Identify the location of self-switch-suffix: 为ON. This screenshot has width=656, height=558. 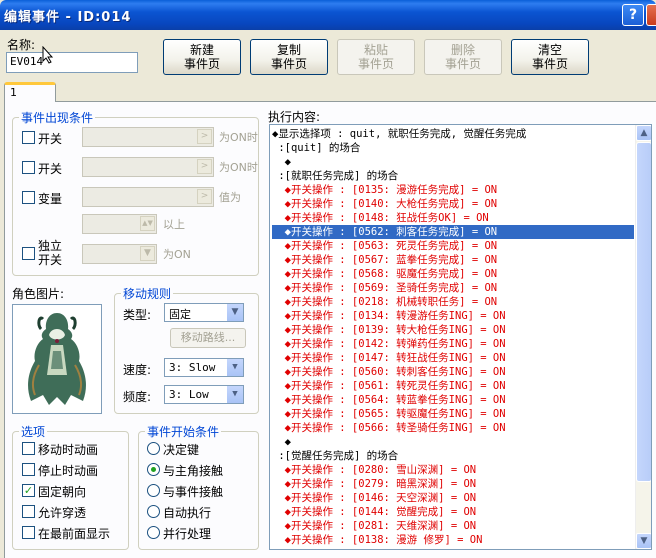
(177, 254).